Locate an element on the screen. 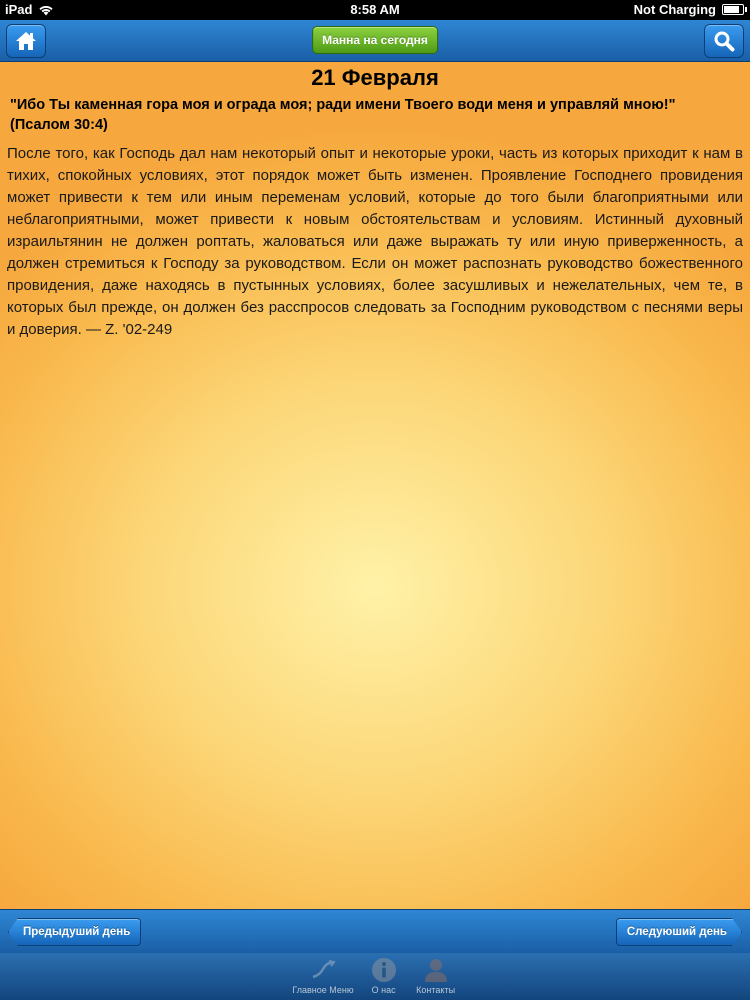  page-title: 21 Февраля is located at coordinates (375, 77).